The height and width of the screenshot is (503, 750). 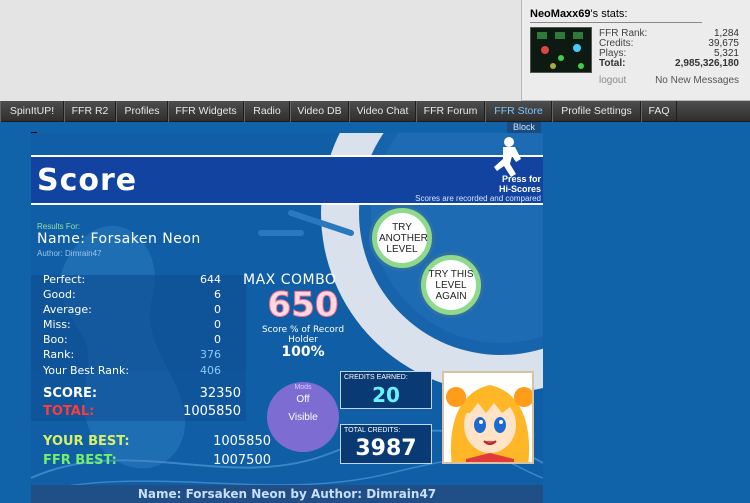 I want to click on nav-profiles: Profiles, so click(x=142, y=111).